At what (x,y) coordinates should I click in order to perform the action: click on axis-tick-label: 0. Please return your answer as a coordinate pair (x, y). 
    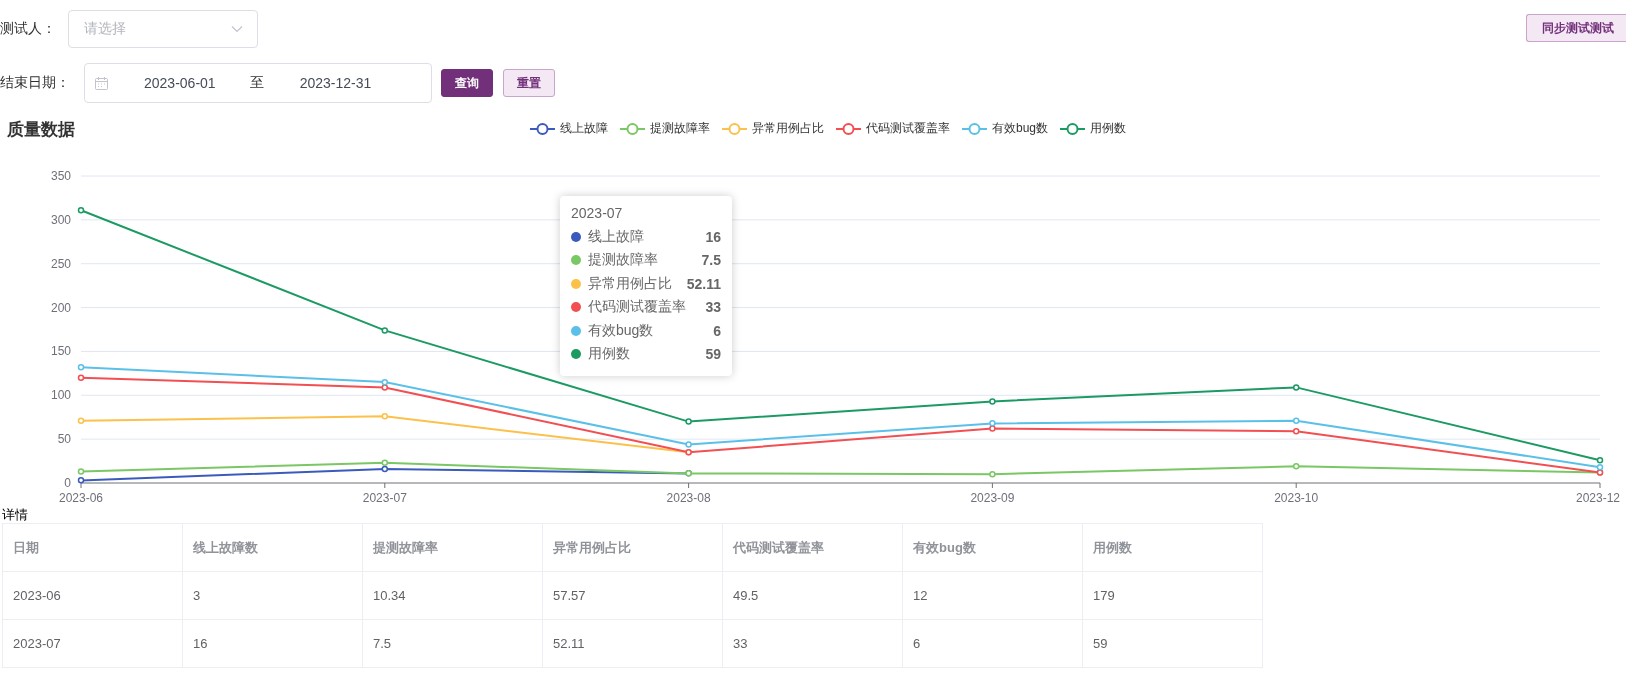
    Looking at the image, I should click on (67, 483).